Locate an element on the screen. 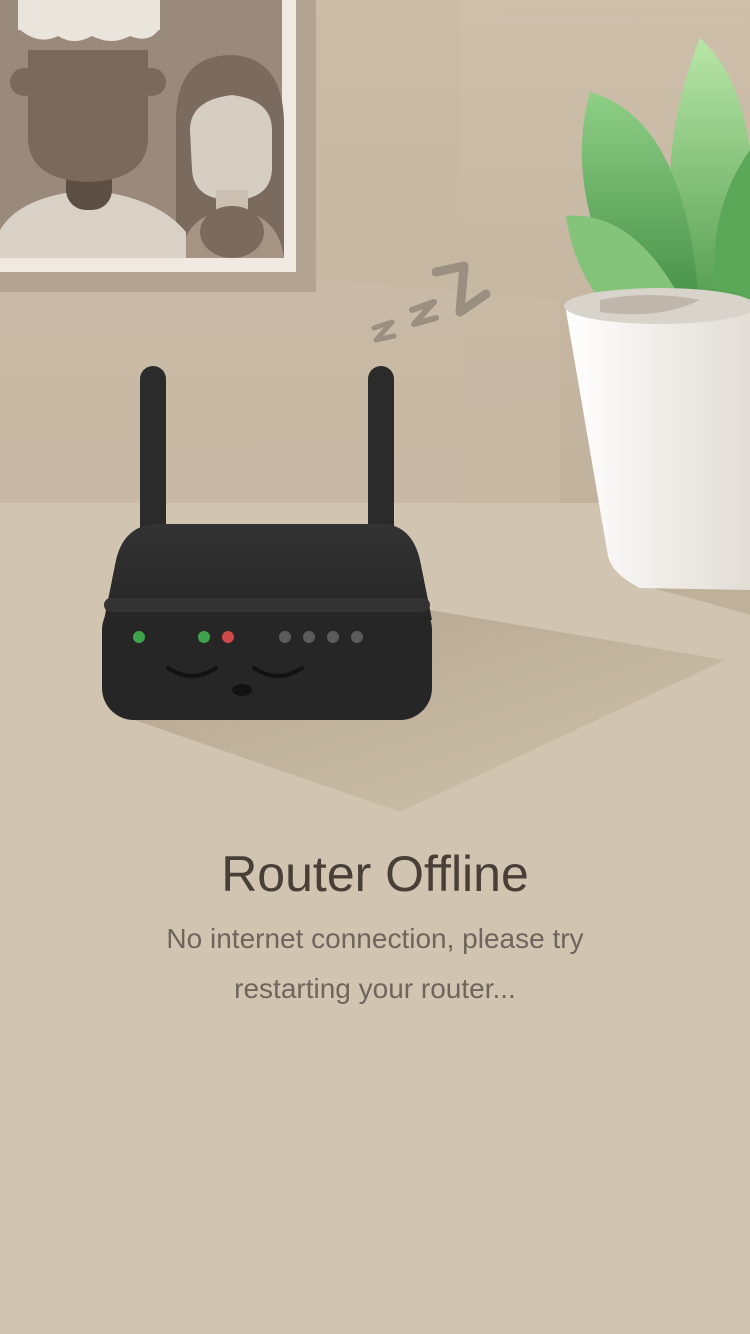  status-title: Router Offline is located at coordinates (375, 874).